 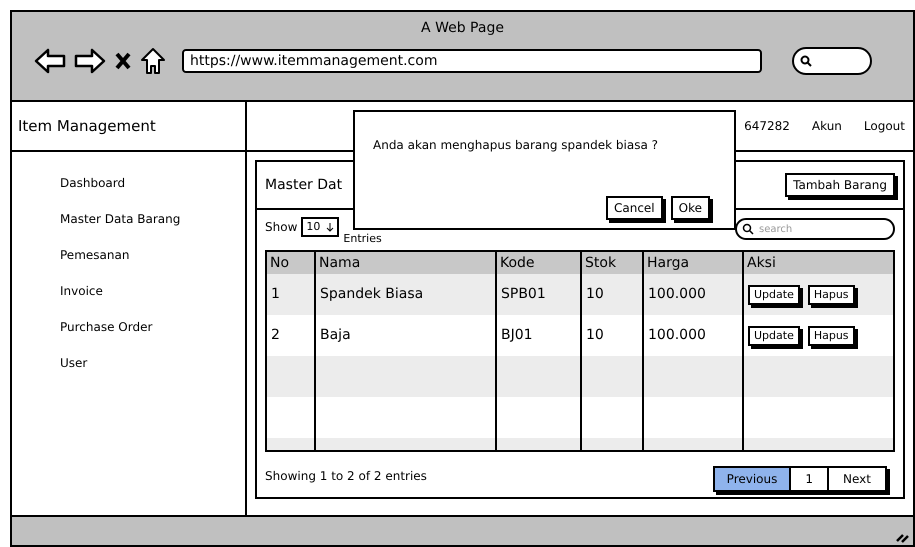 I want to click on window-title: A Web Page, so click(x=462, y=28).